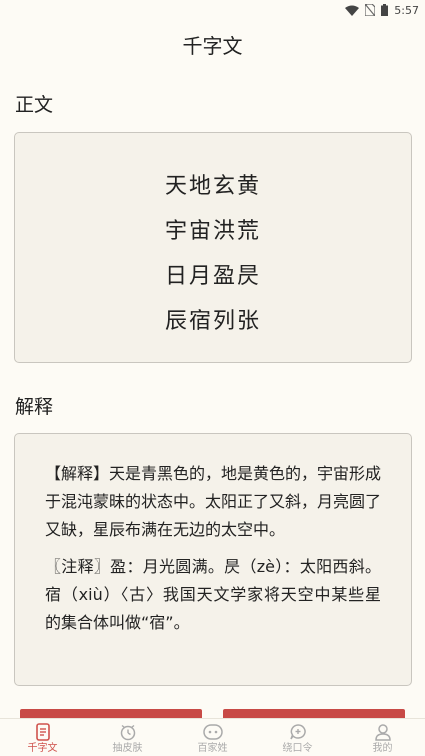 This screenshot has height=756, width=425. Describe the element at coordinates (370, 10) in the screenshot. I see `no-sim-icon` at that location.